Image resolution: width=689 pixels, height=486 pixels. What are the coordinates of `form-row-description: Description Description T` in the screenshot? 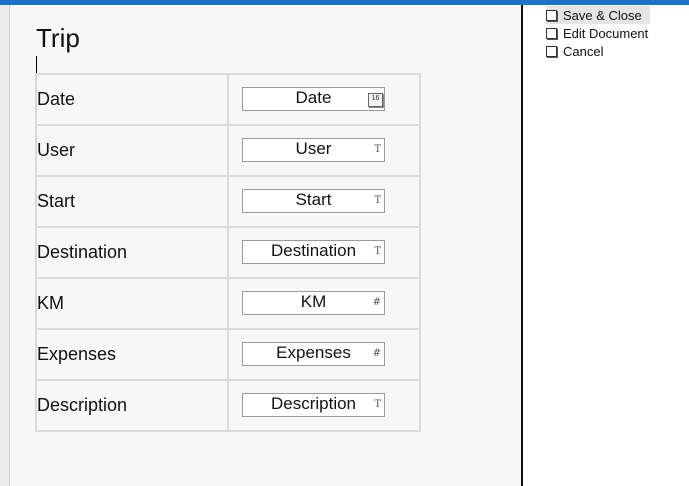 It's located at (228, 405).